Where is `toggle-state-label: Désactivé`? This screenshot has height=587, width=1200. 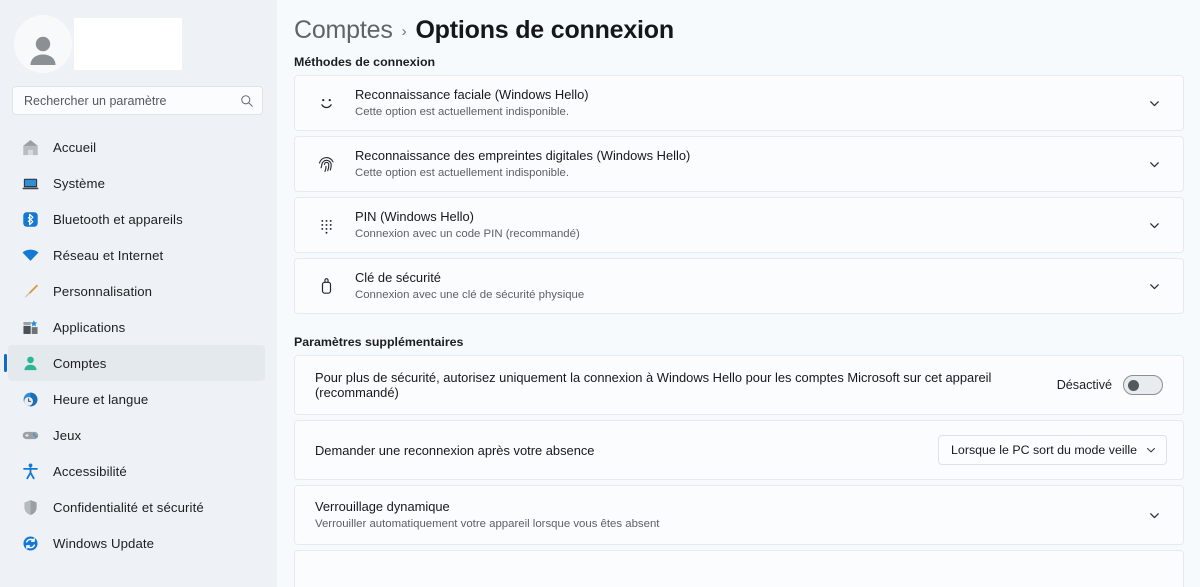 toggle-state-label: Désactivé is located at coordinates (1084, 385).